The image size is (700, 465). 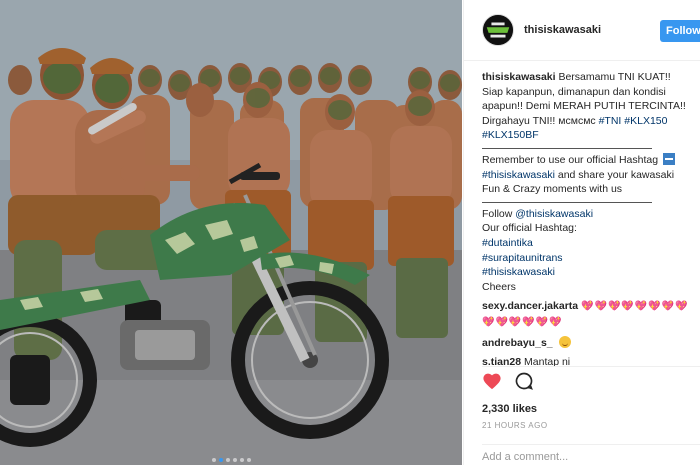 What do you see at coordinates (530, 306) in the screenshot?
I see `comment-username: sexy.dancer.jakarta` at bounding box center [530, 306].